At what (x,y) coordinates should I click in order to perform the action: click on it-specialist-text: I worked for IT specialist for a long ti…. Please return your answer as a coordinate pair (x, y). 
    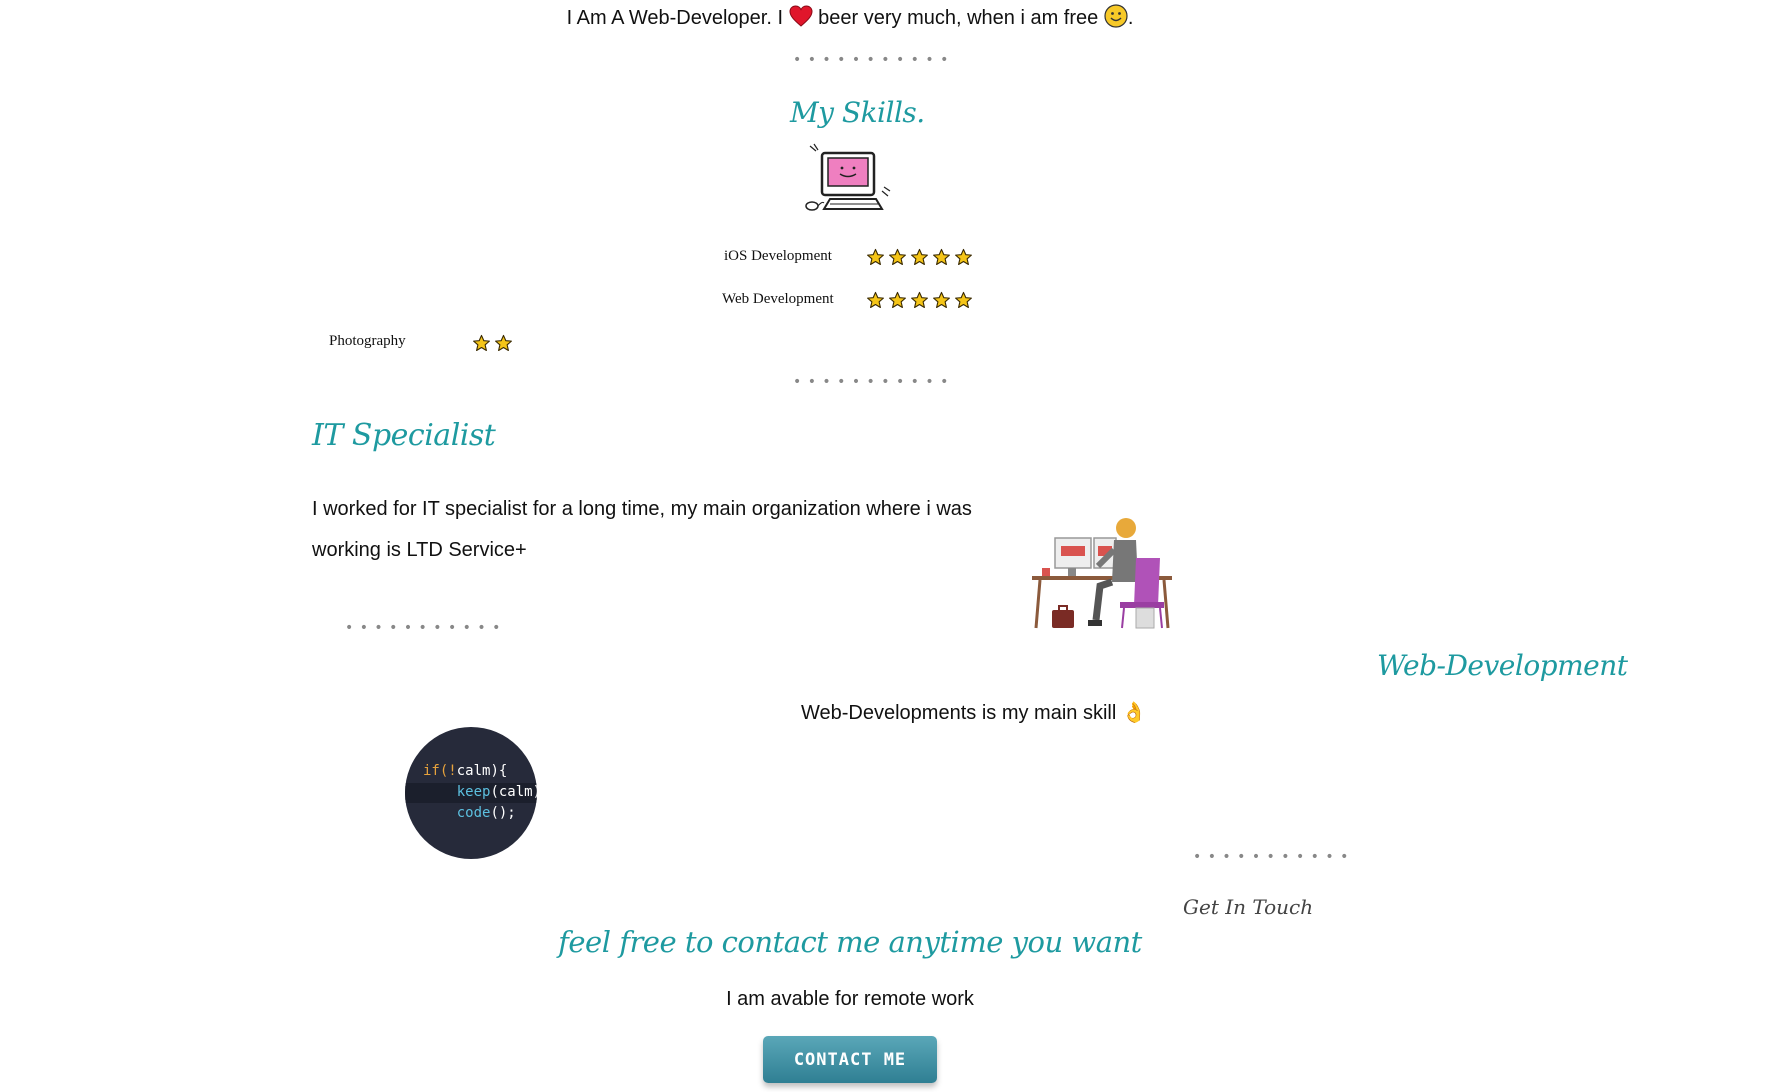
    Looking at the image, I should click on (642, 529).